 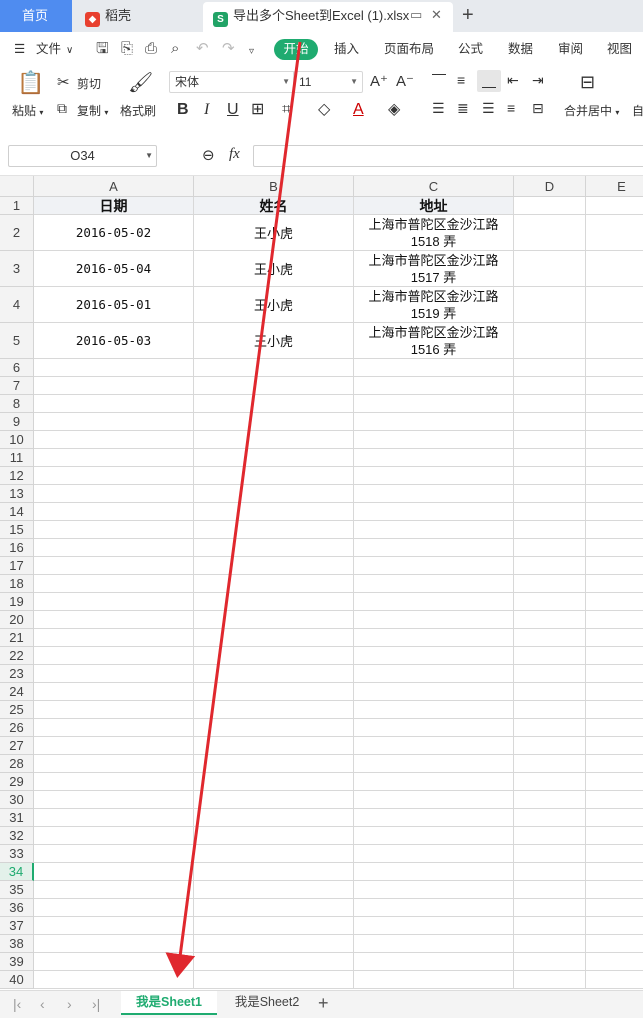 I want to click on cell-c38, so click(x=434, y=944).